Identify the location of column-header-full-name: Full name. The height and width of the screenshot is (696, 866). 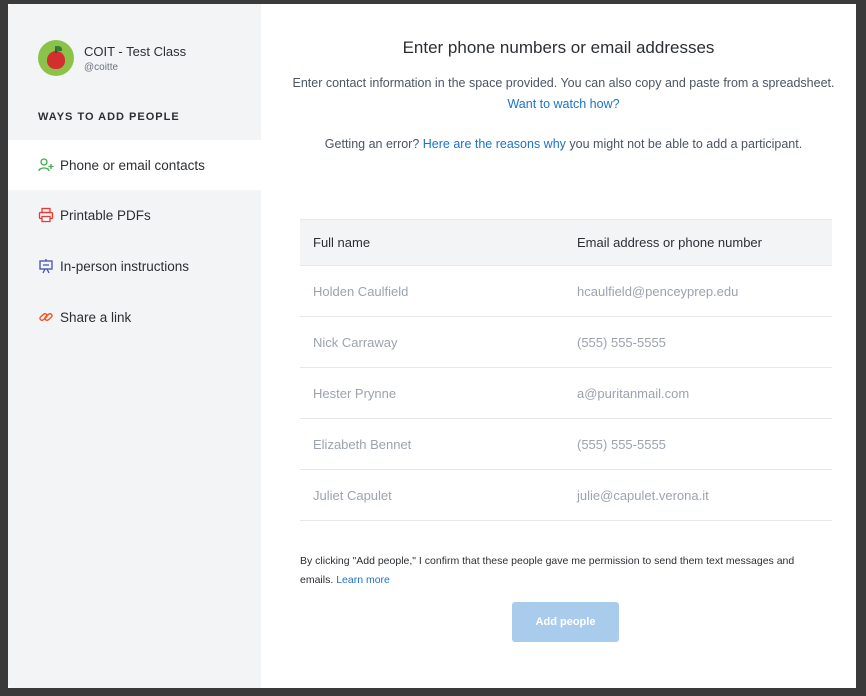
(342, 242).